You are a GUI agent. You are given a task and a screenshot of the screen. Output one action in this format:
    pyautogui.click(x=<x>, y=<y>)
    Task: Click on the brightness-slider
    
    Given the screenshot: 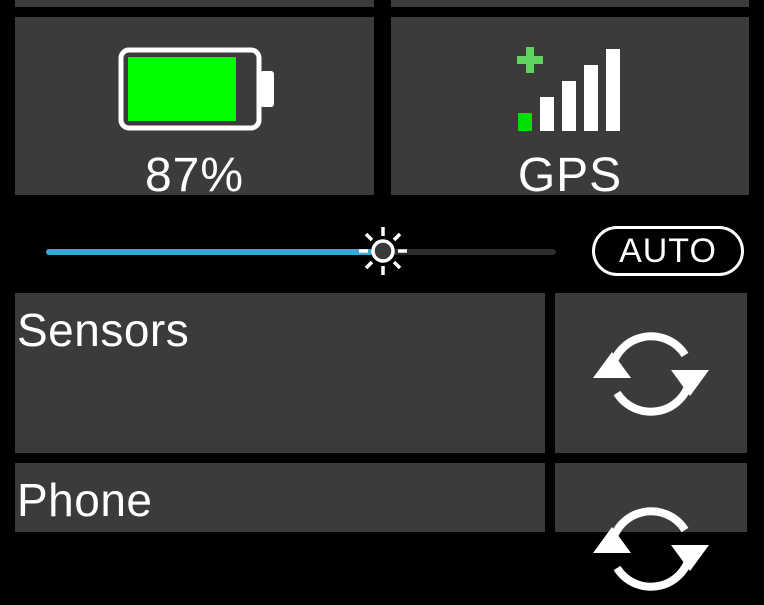 What is the action you would take?
    pyautogui.click(x=301, y=252)
    